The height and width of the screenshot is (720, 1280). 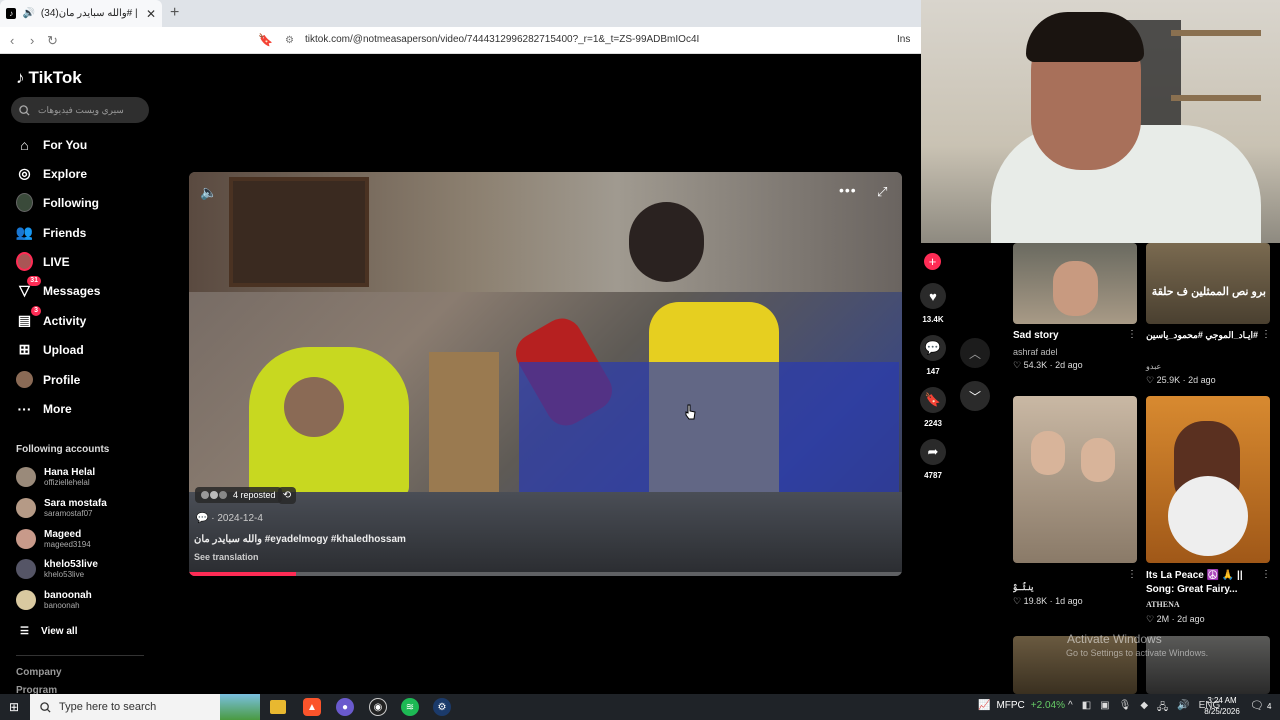 I want to click on share-action: ➦ 4787, so click(x=933, y=459).